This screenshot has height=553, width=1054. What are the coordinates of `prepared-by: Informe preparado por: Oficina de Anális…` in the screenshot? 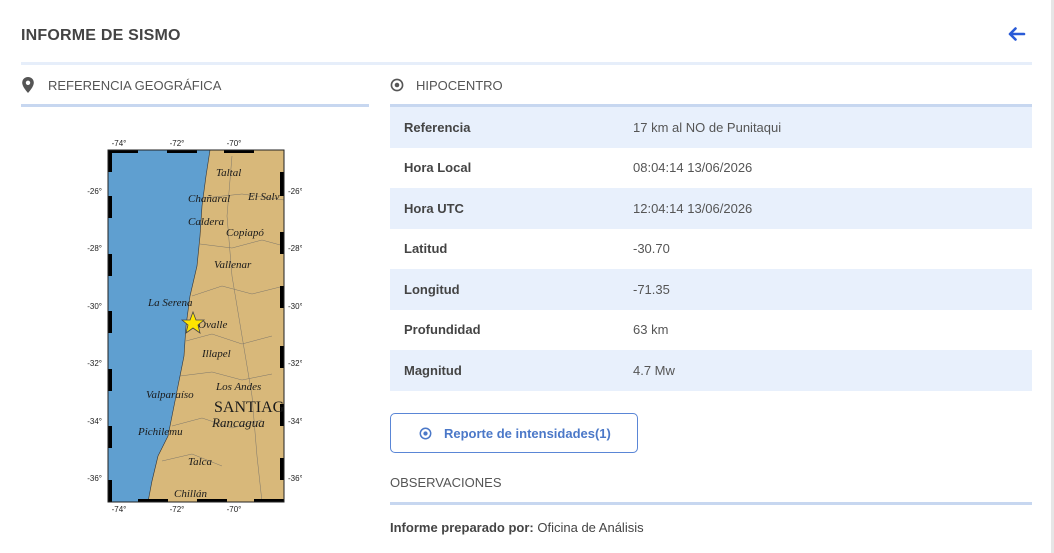 It's located at (517, 527).